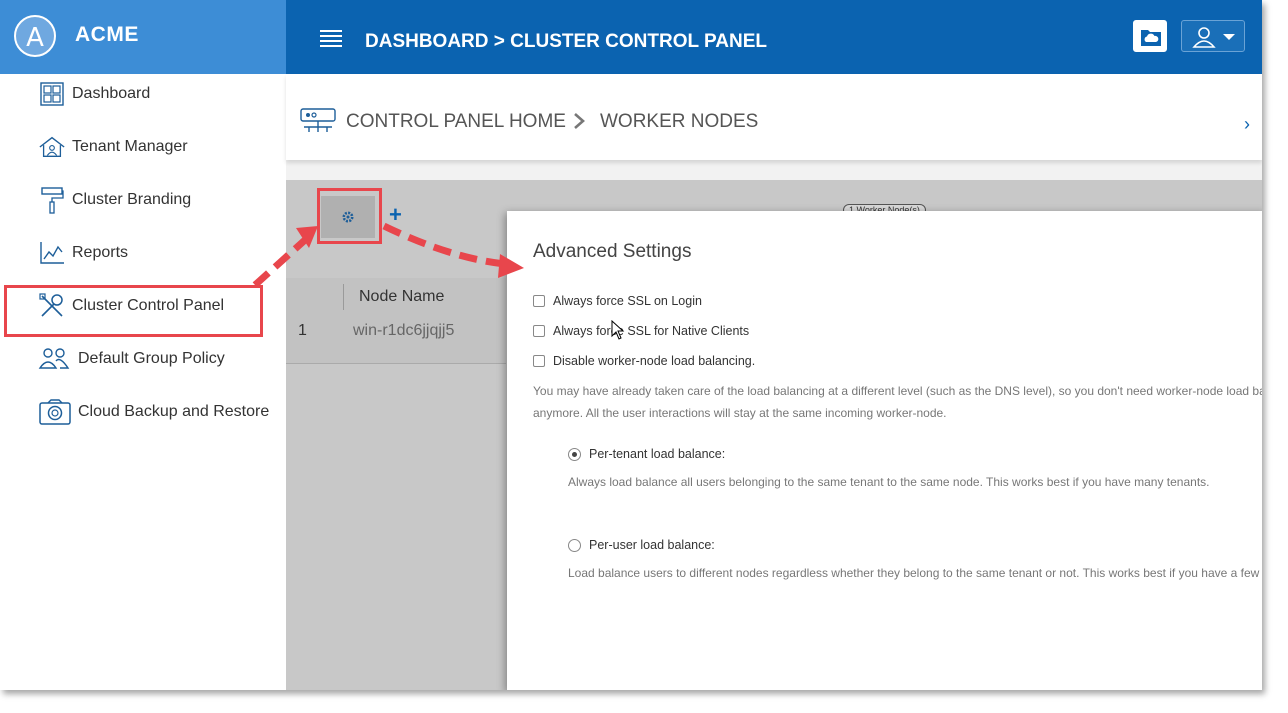 The width and height of the screenshot is (1288, 713). What do you see at coordinates (343, 297) in the screenshot?
I see `column-divider` at bounding box center [343, 297].